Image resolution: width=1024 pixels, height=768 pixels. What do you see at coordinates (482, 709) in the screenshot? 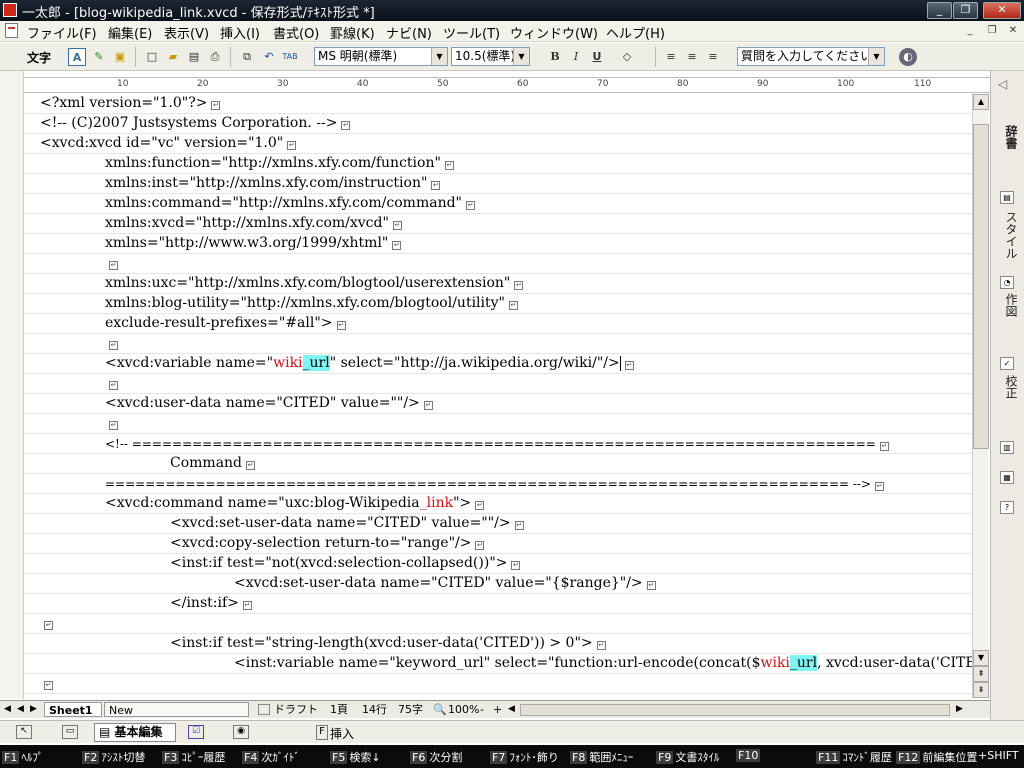
I see `zoom-out-button: -` at bounding box center [482, 709].